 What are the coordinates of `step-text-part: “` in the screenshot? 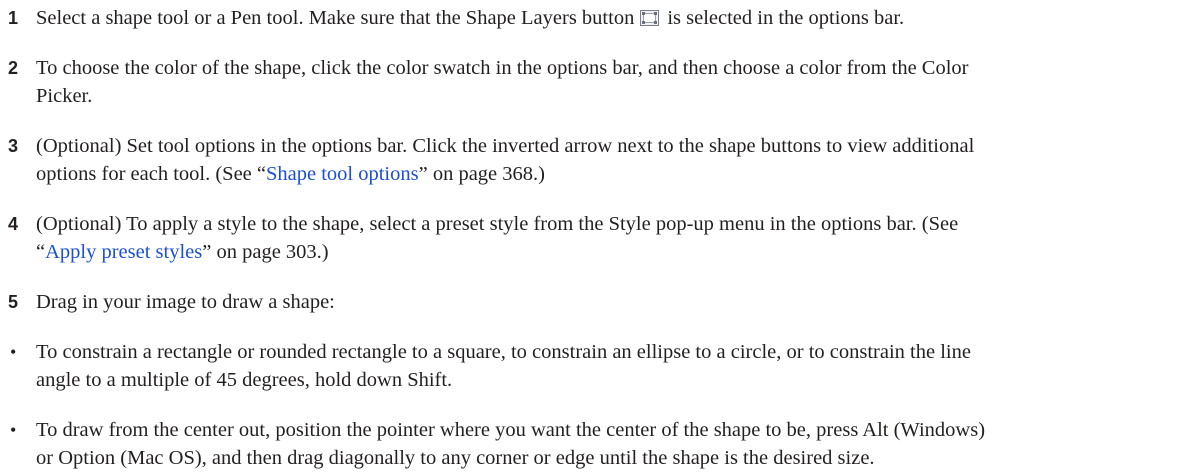 It's located at (41, 252).